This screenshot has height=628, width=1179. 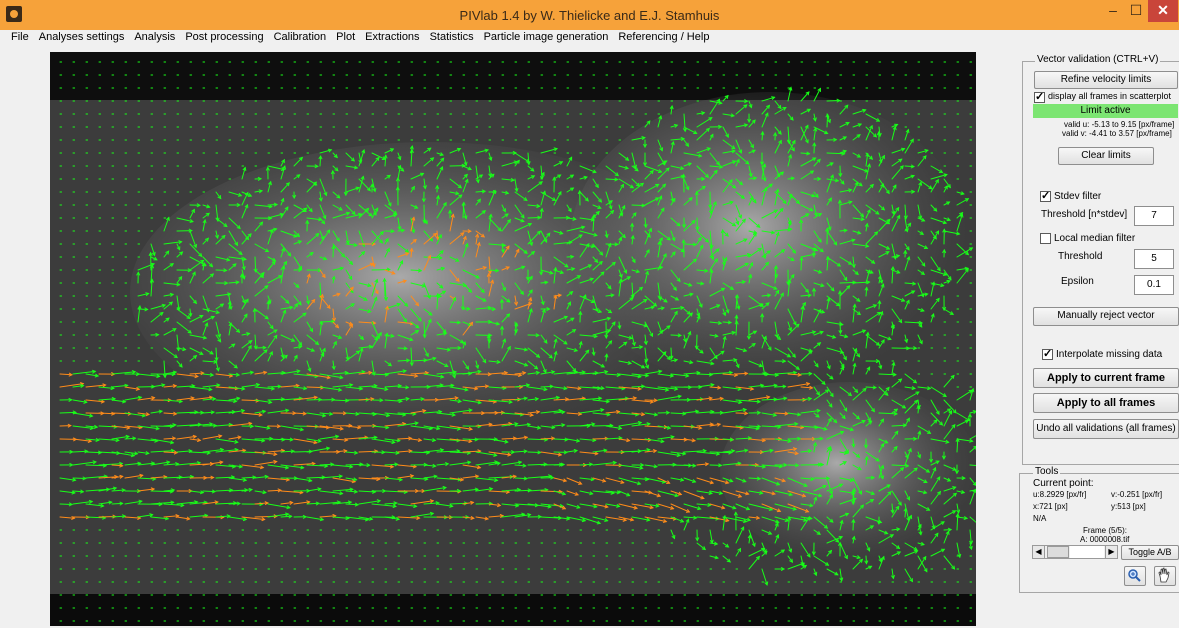 I want to click on menu-plot: Plot, so click(x=345, y=39).